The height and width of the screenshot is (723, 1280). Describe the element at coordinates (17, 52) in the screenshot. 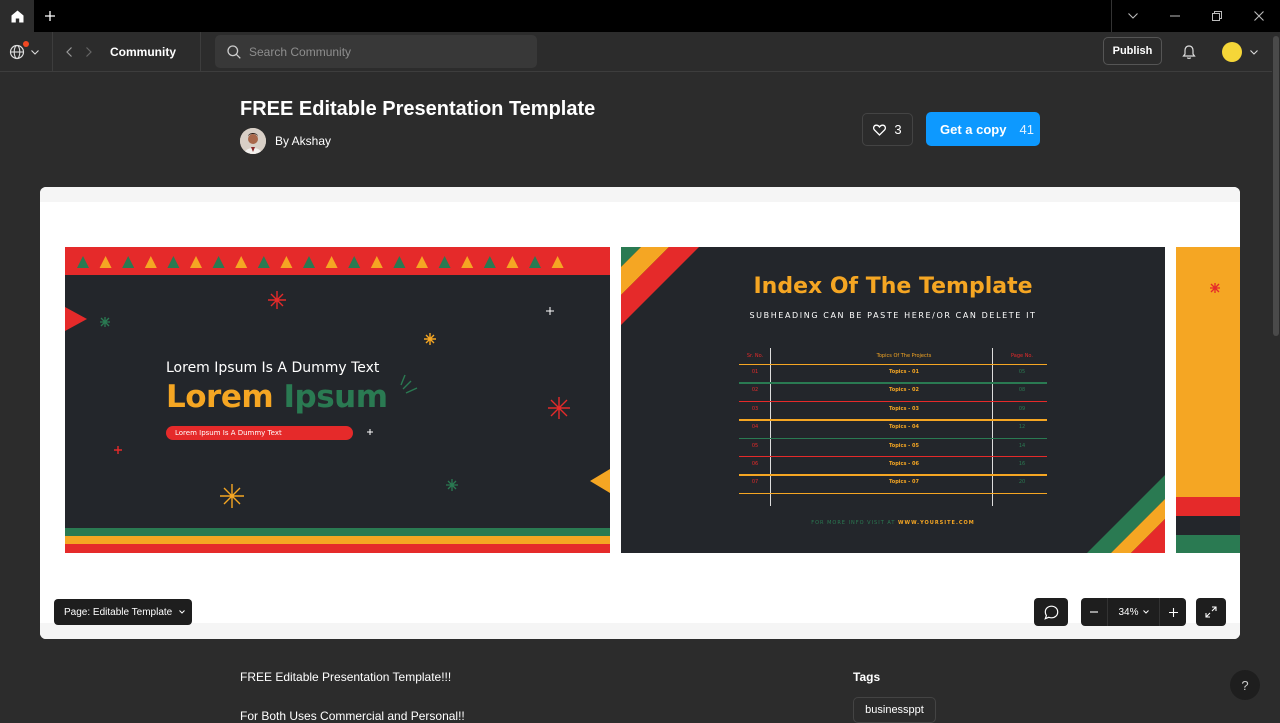

I see `globe-icon` at that location.